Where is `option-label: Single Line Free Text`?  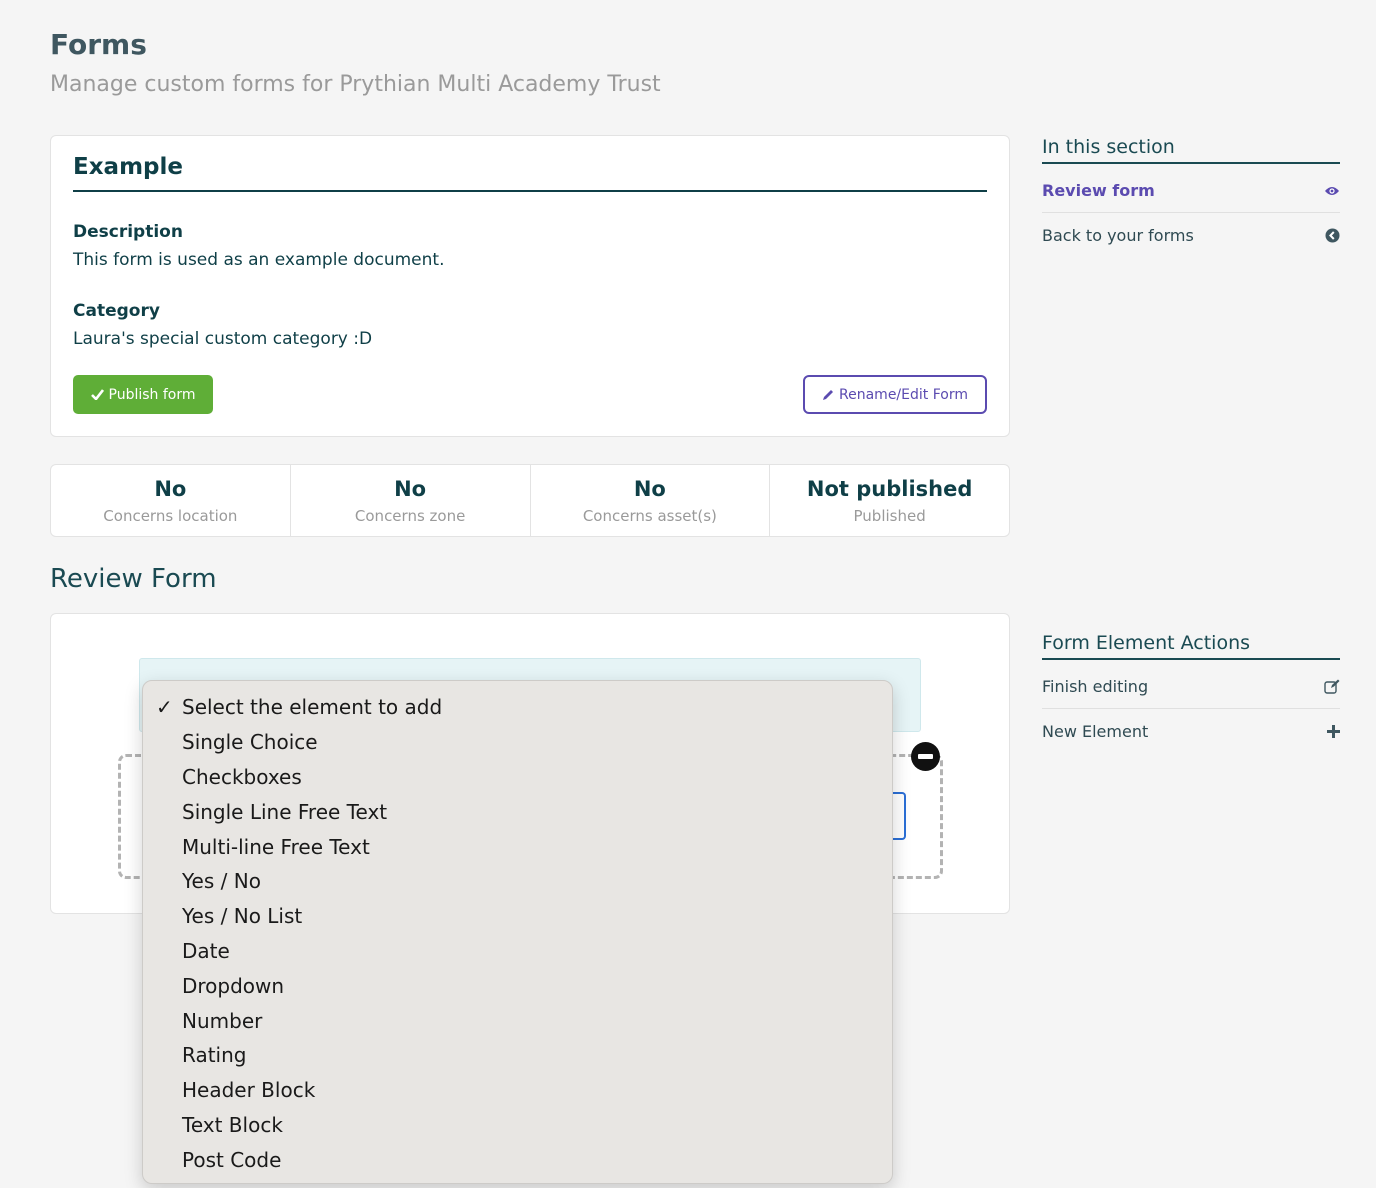 option-label: Single Line Free Text is located at coordinates (285, 811).